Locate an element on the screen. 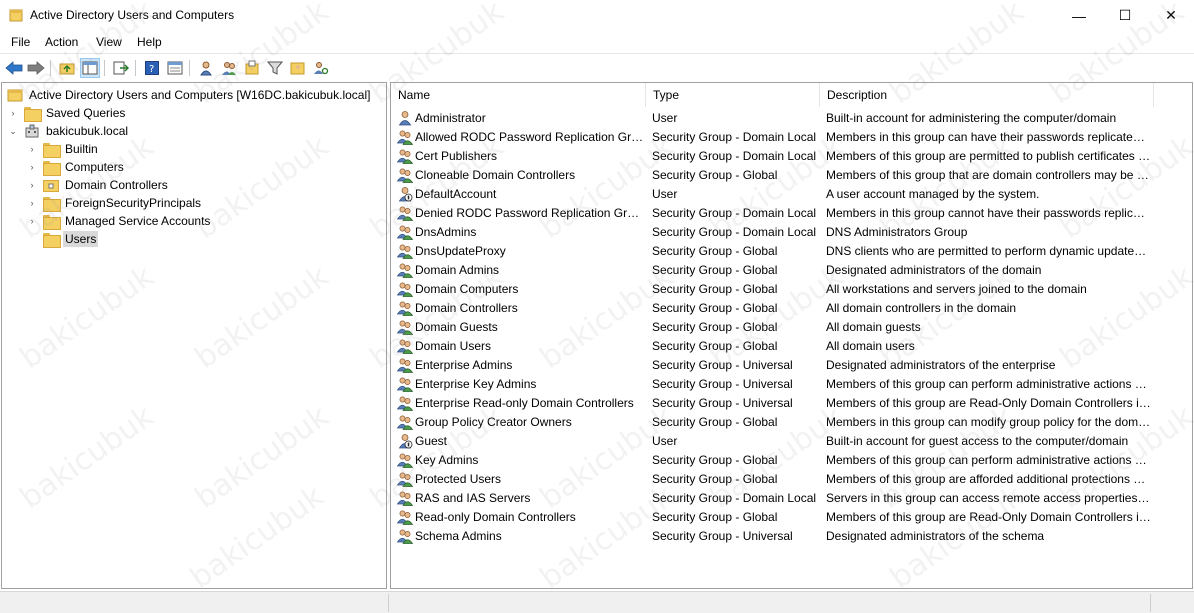 The height and width of the screenshot is (613, 1194). tree-item-computers: › Computers is located at coordinates (76, 167).